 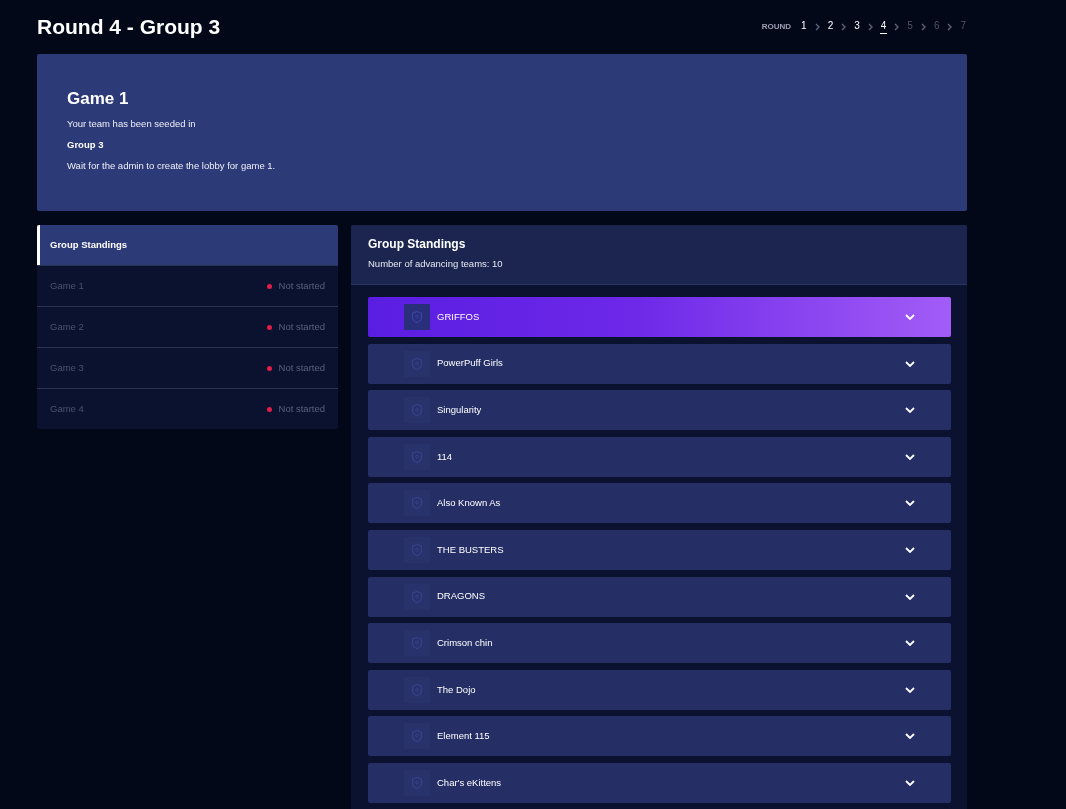 What do you see at coordinates (659, 689) in the screenshot?
I see `team-row: The Dojo` at bounding box center [659, 689].